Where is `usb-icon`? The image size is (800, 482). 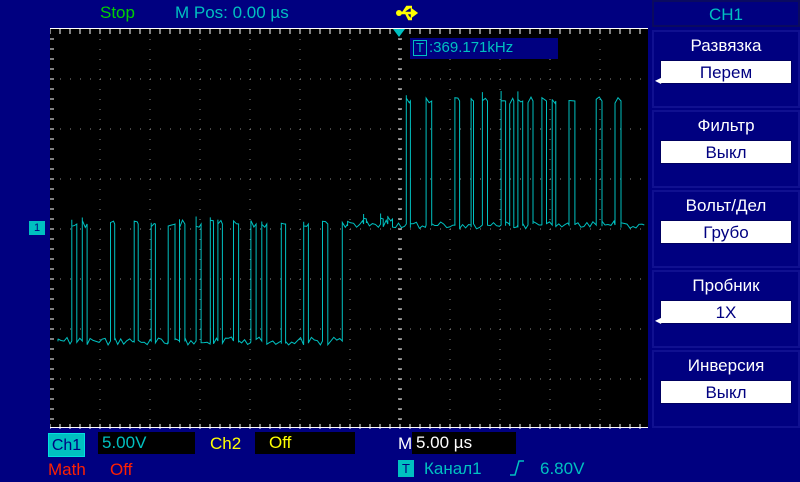 usb-icon is located at coordinates (408, 15).